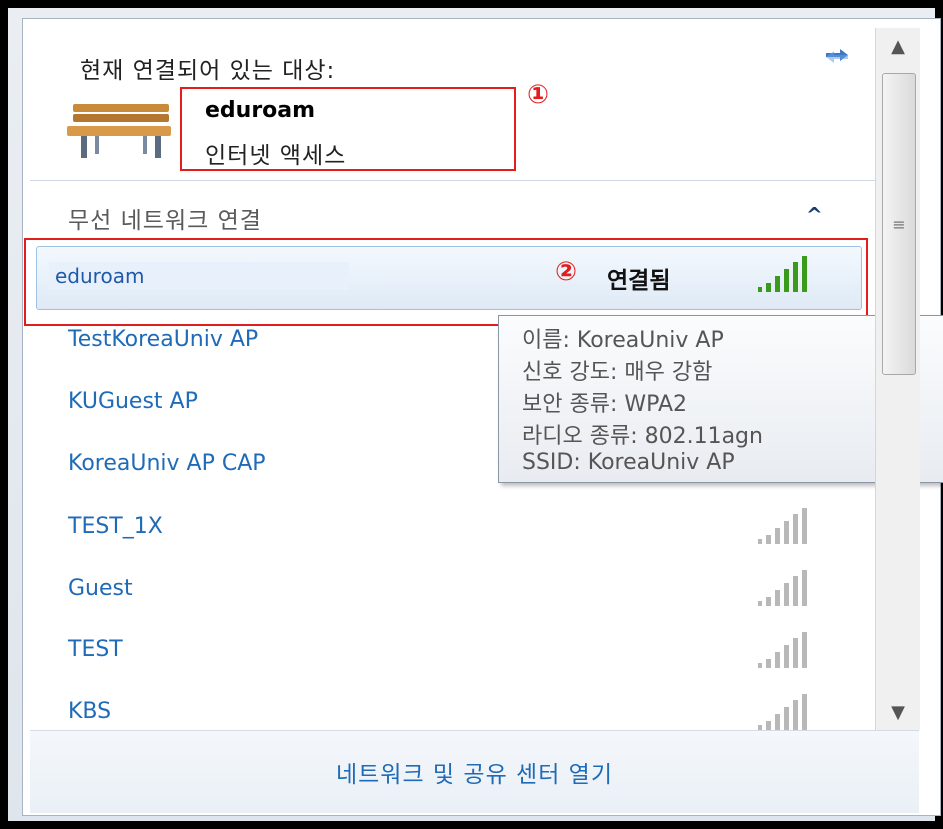 The width and height of the screenshot is (943, 829). What do you see at coordinates (837, 56) in the screenshot?
I see `refresh-icon` at bounding box center [837, 56].